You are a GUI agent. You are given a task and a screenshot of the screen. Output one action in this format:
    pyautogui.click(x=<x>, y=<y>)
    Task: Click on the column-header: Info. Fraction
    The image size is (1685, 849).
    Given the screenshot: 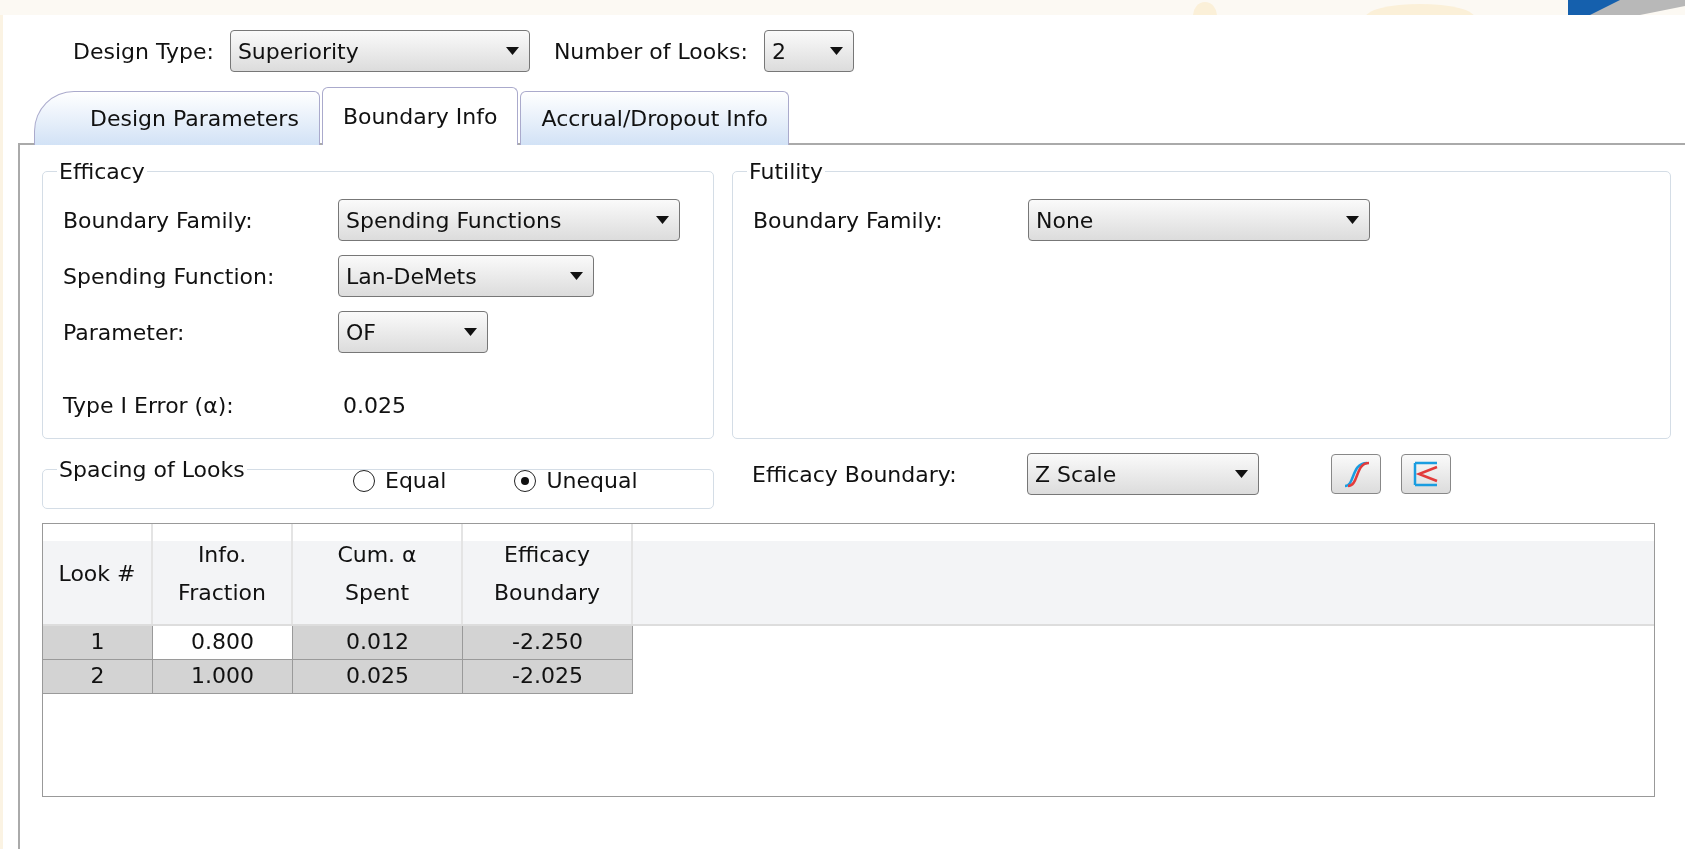 What is the action you would take?
    pyautogui.click(x=222, y=574)
    